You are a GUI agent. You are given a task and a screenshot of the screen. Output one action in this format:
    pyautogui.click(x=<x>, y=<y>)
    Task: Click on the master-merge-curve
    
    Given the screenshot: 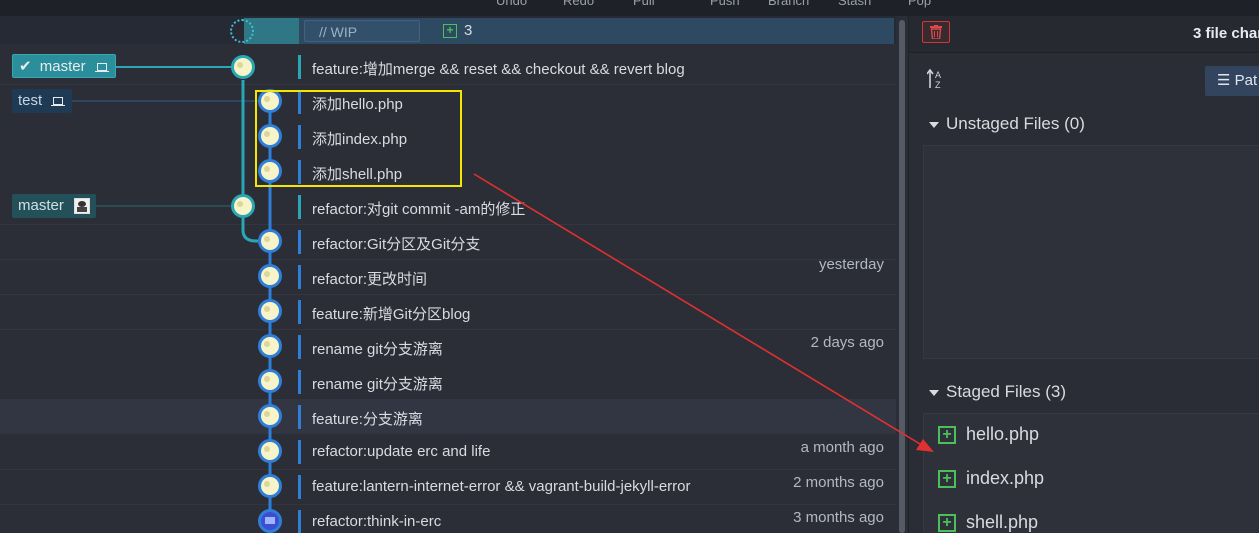 What is the action you would take?
    pyautogui.click(x=249, y=230)
    